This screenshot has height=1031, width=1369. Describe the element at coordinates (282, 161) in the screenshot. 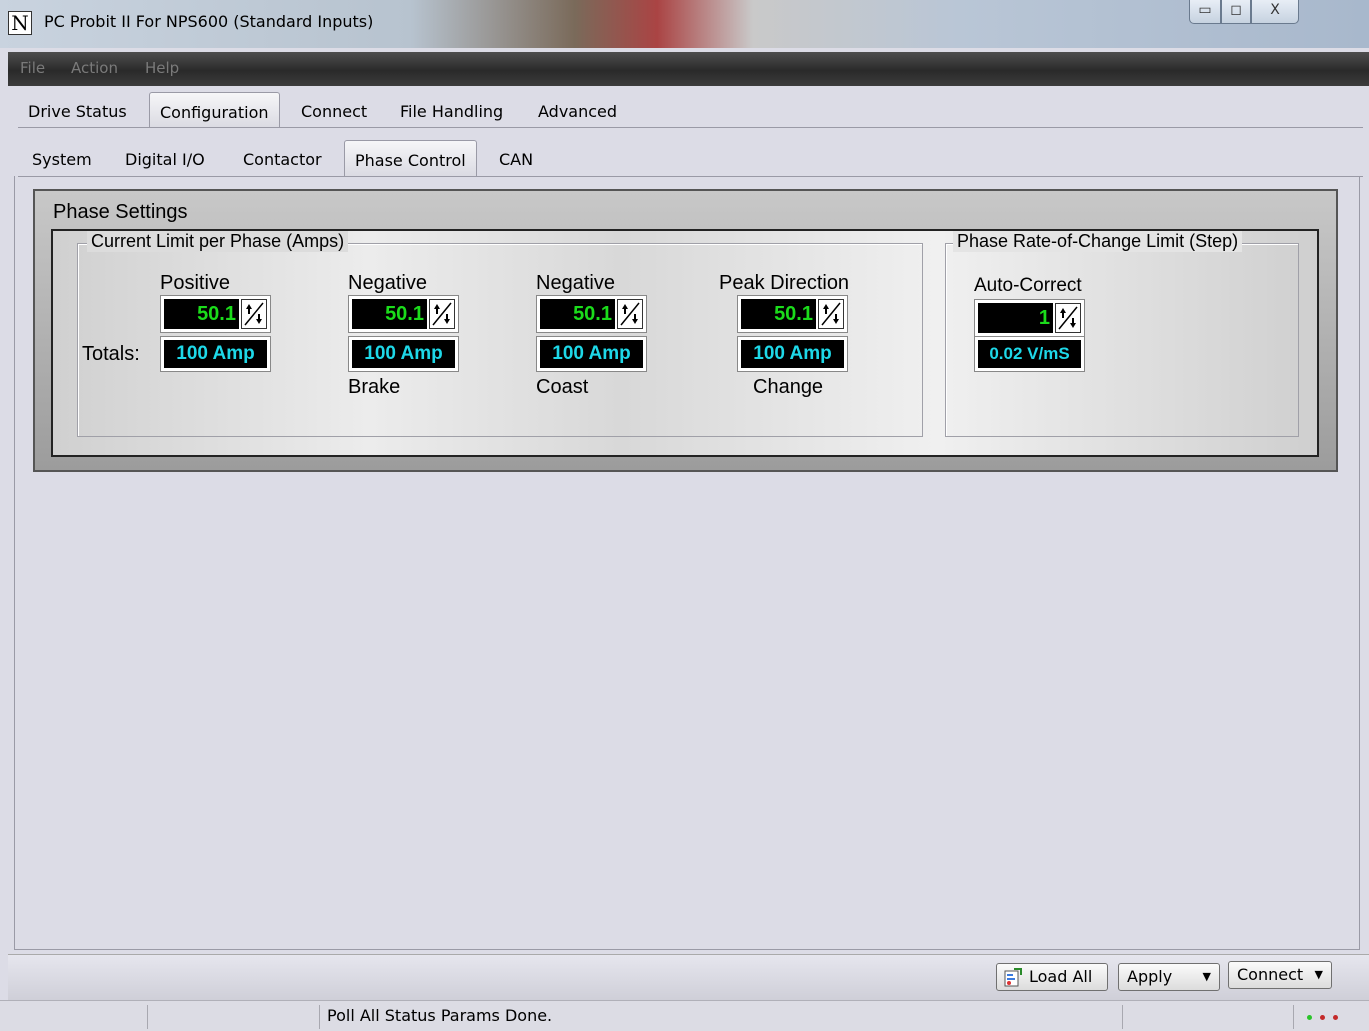

I see `tab-contactor: Contactor` at that location.